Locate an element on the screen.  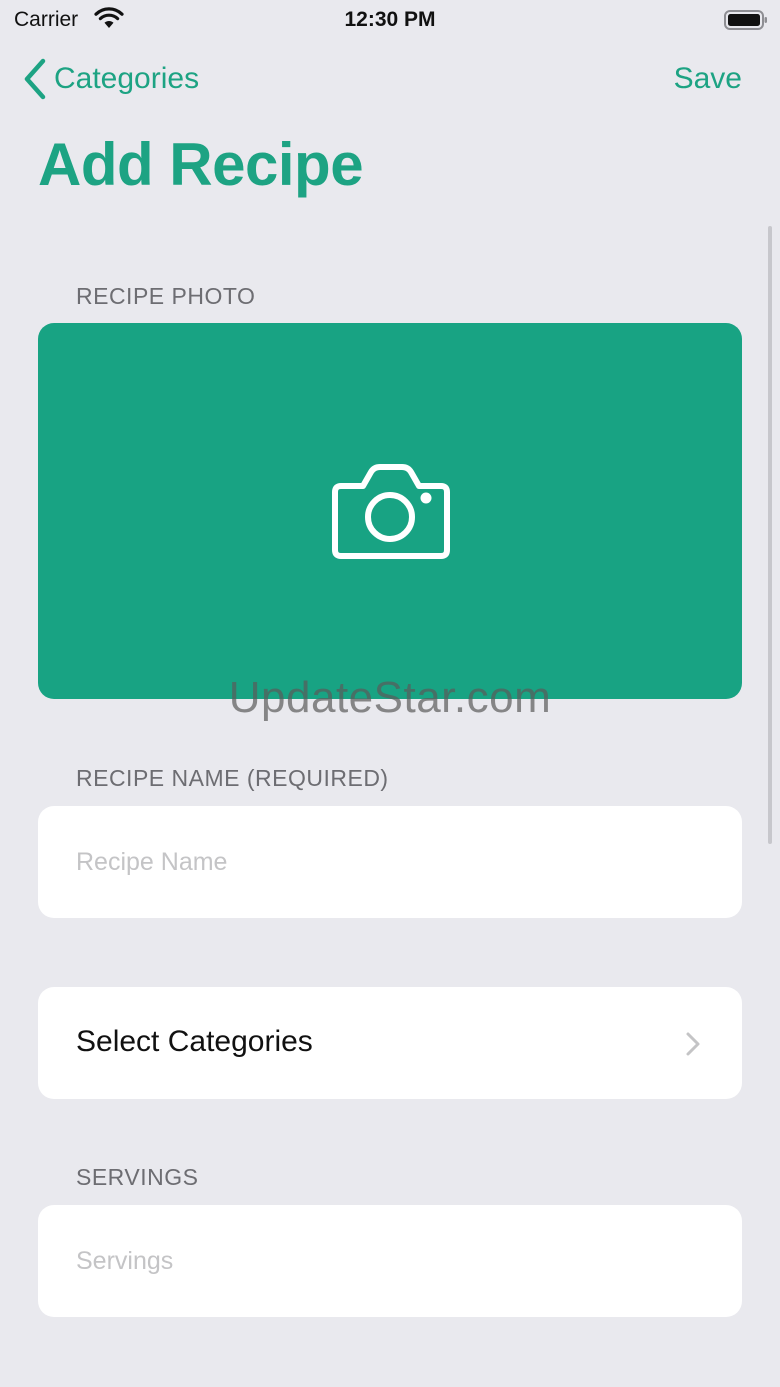
back-button: Categories is located at coordinates (110, 79).